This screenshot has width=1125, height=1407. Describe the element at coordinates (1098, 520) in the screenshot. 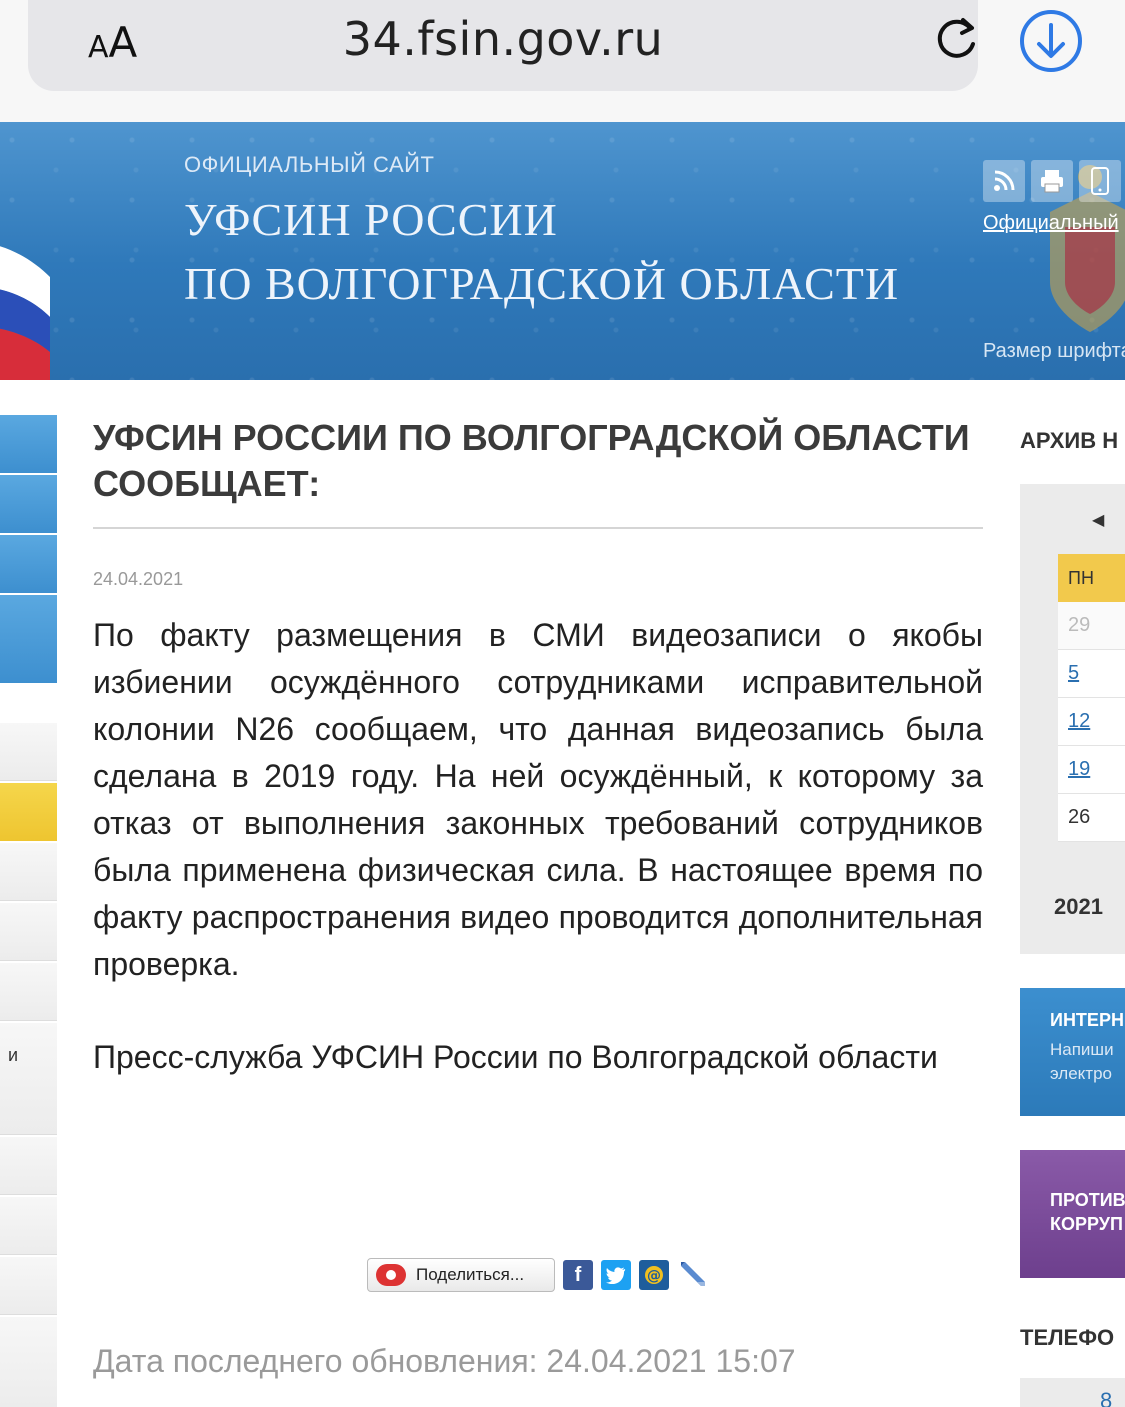

I see `calendar-prev-icon: ◀` at that location.